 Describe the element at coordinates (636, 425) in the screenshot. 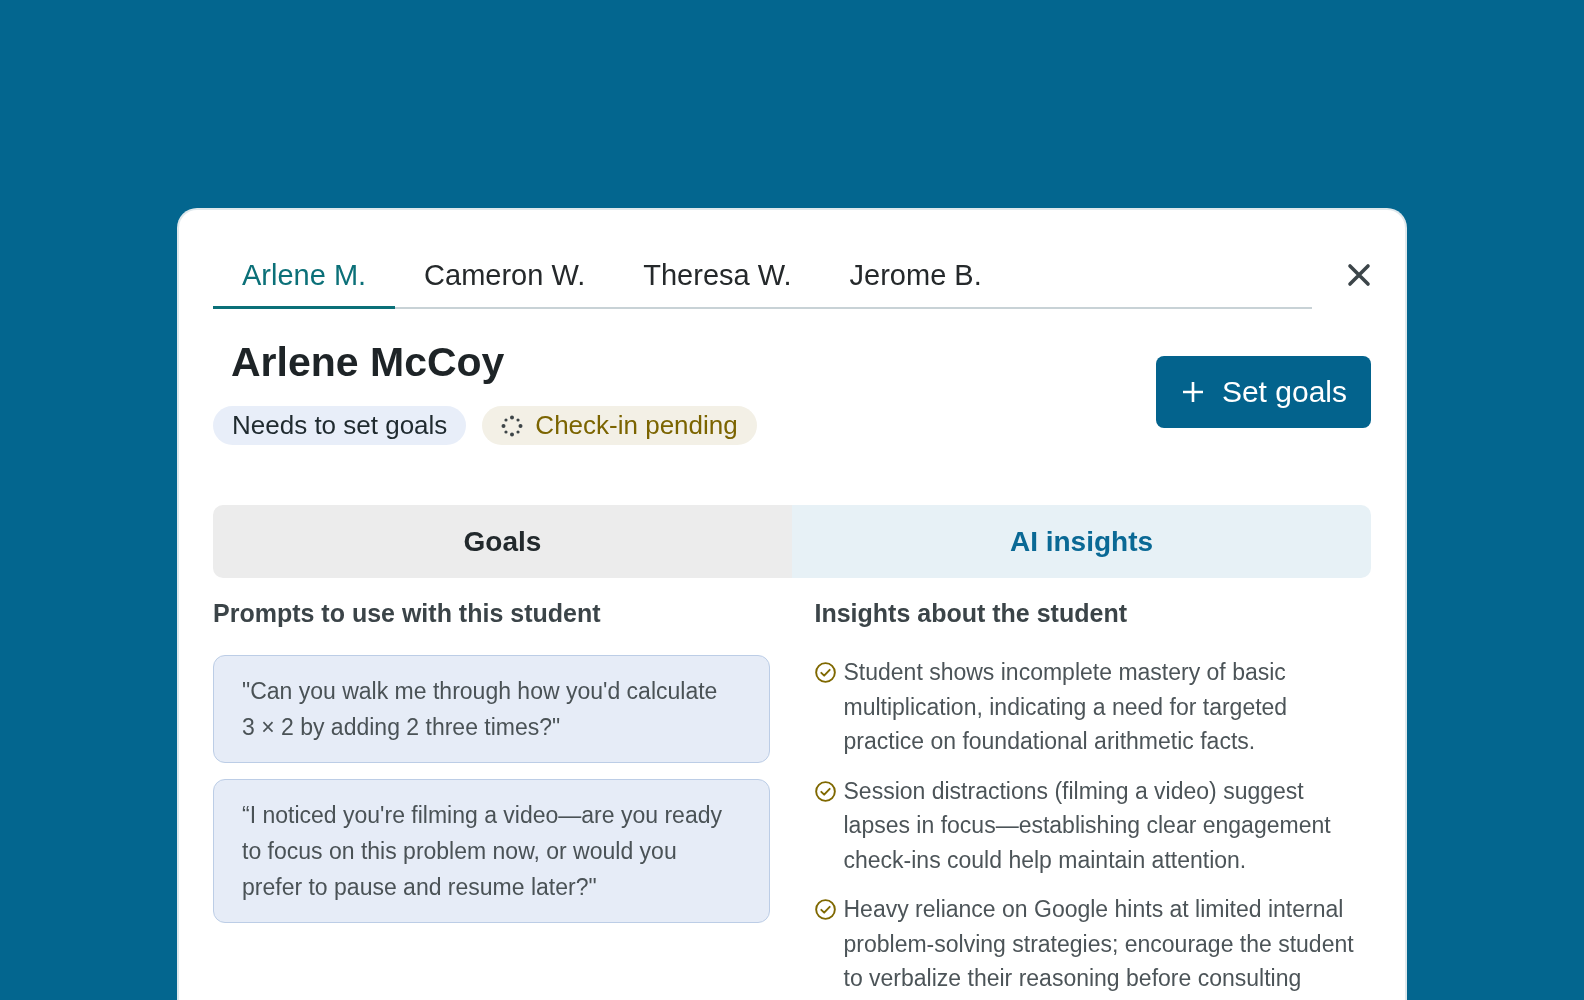

I see `tag-label: Check-in pending` at that location.